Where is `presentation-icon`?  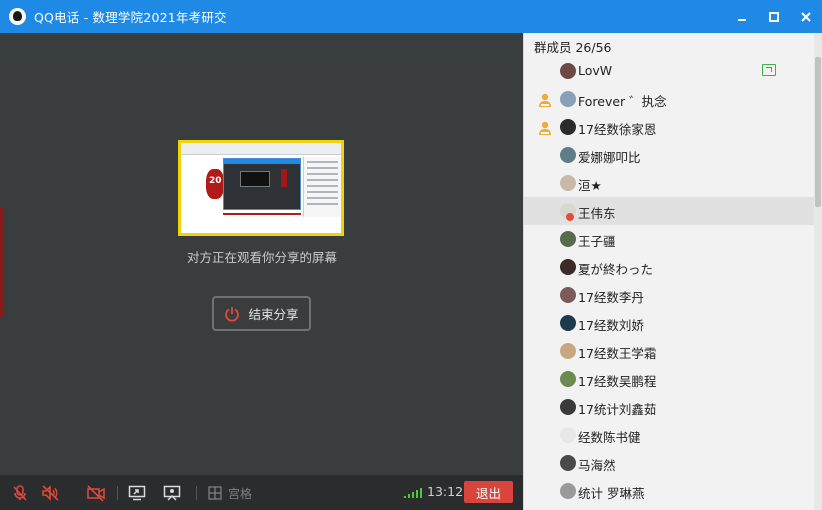
presentation-icon is located at coordinates (172, 493).